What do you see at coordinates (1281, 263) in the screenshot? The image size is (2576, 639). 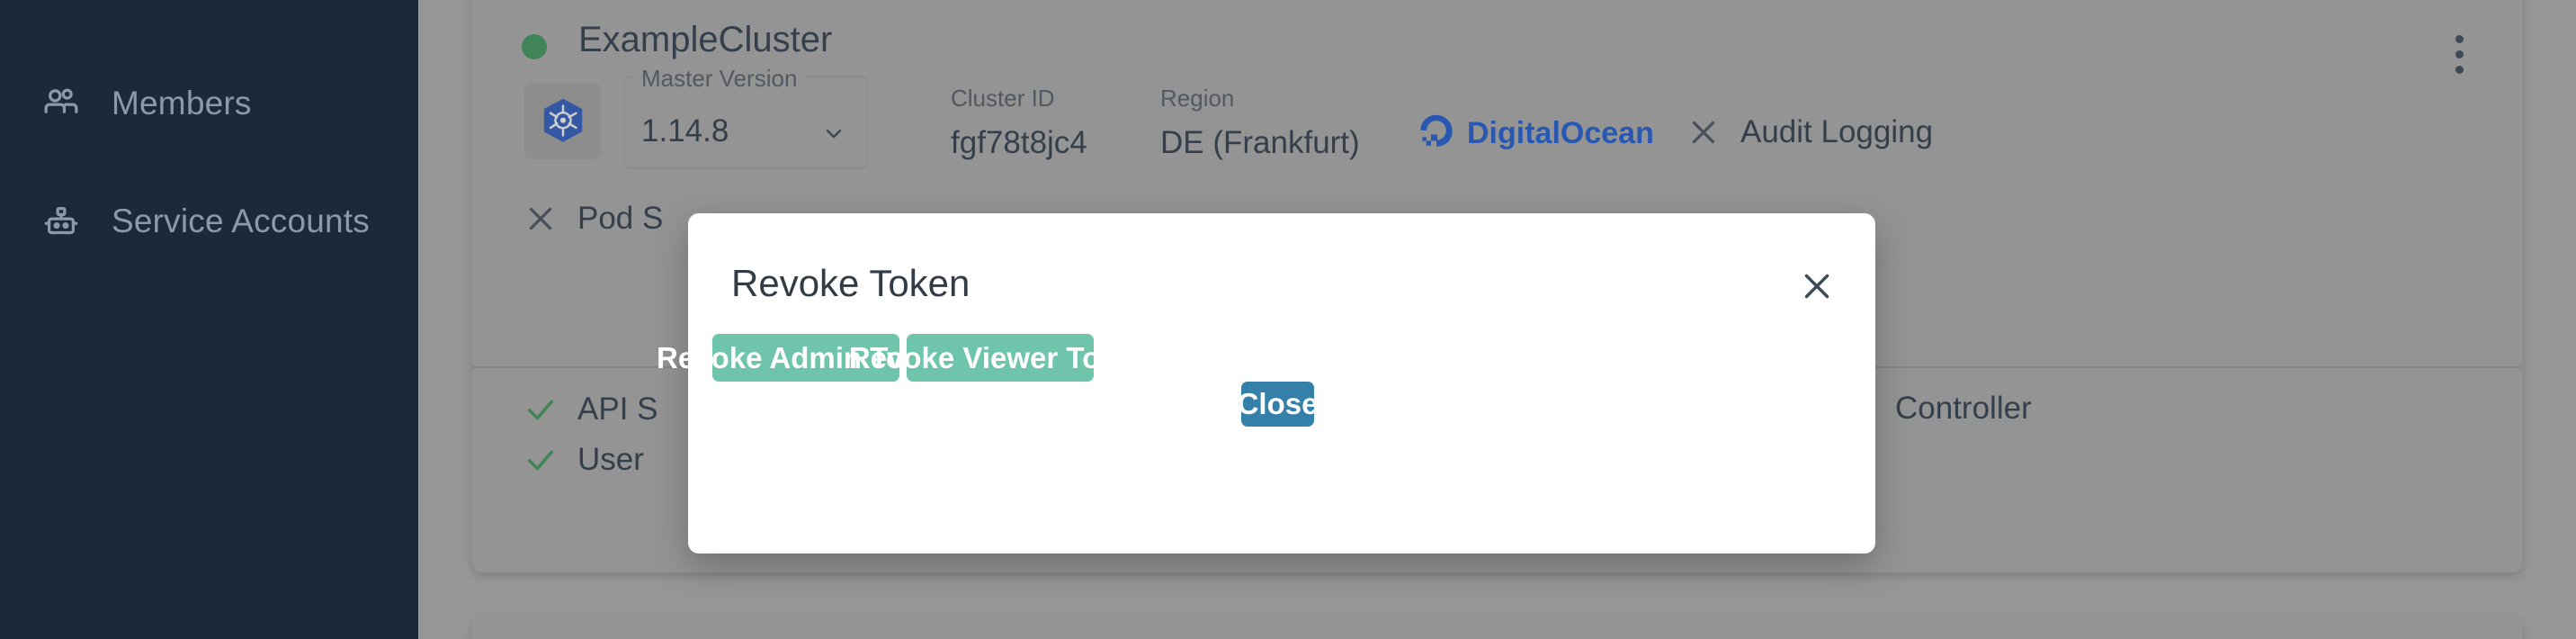 I see `dialog-header: Revoke Token` at bounding box center [1281, 263].